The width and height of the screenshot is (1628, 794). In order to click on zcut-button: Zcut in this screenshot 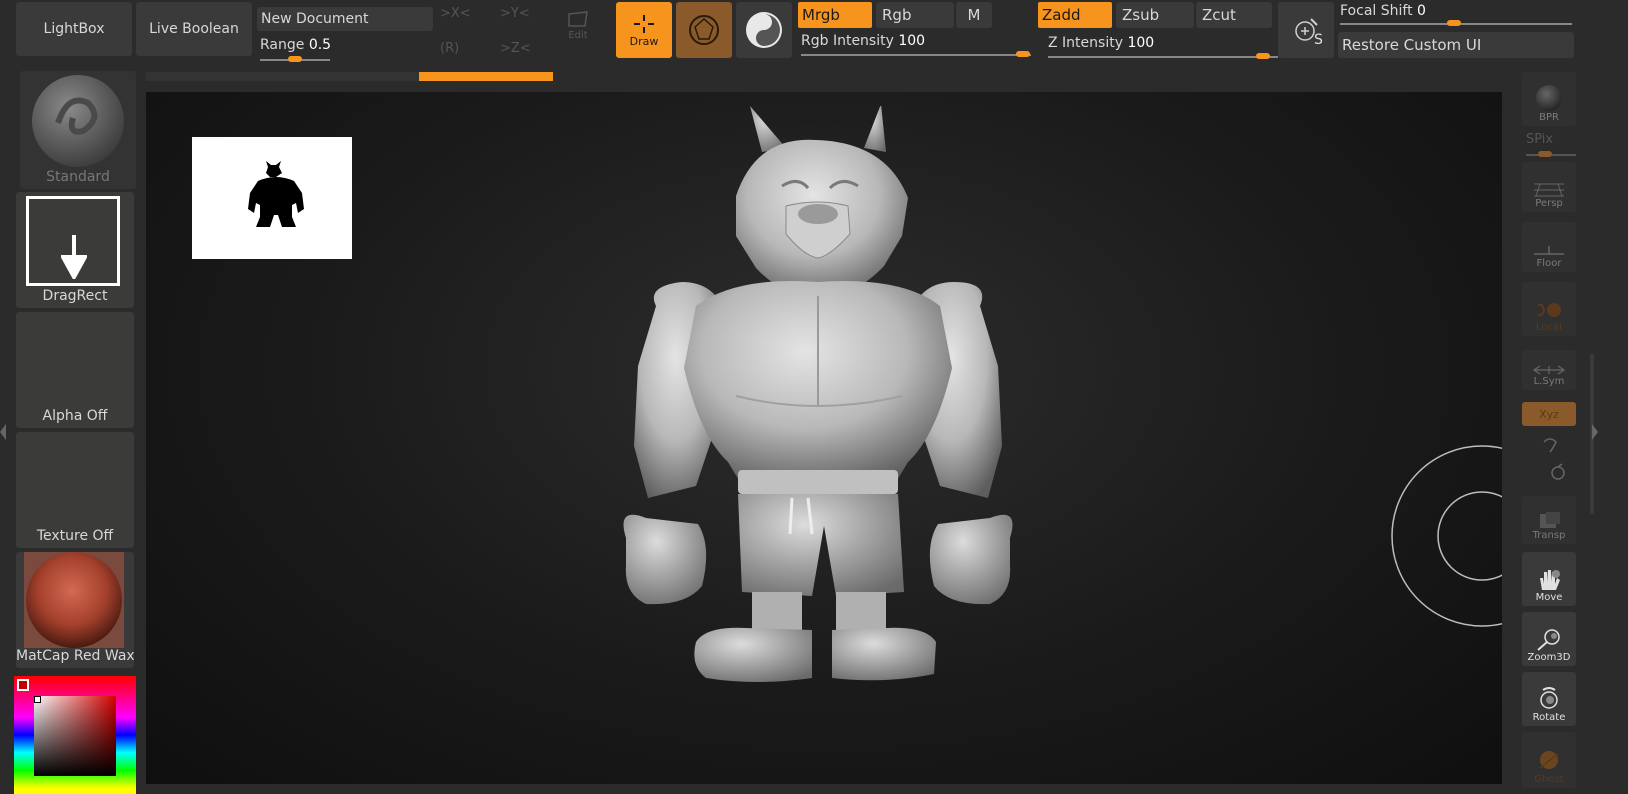, I will do `click(1234, 15)`.